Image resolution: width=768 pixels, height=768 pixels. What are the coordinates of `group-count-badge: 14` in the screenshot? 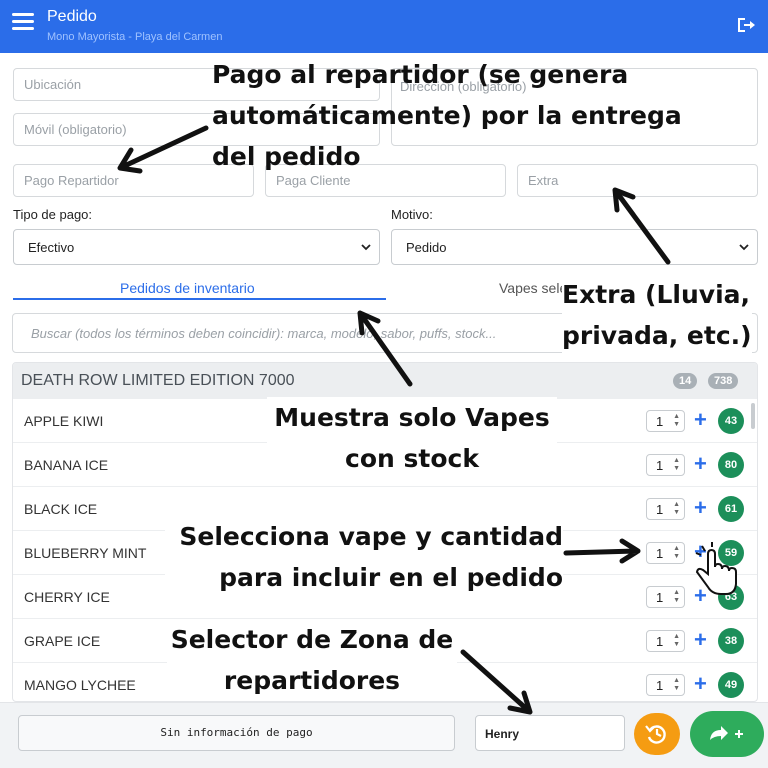 It's located at (685, 381).